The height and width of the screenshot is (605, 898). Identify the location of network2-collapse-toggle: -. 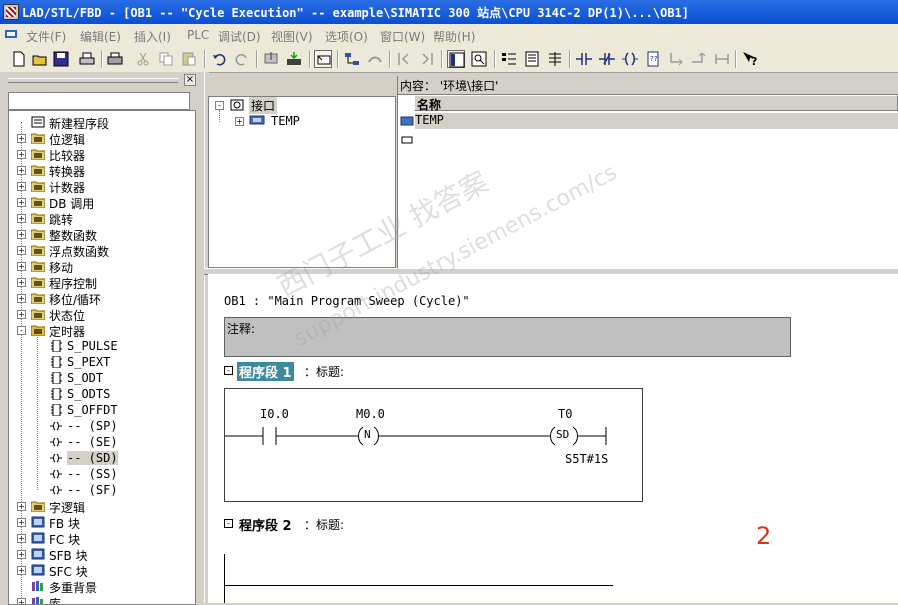
(228, 523).